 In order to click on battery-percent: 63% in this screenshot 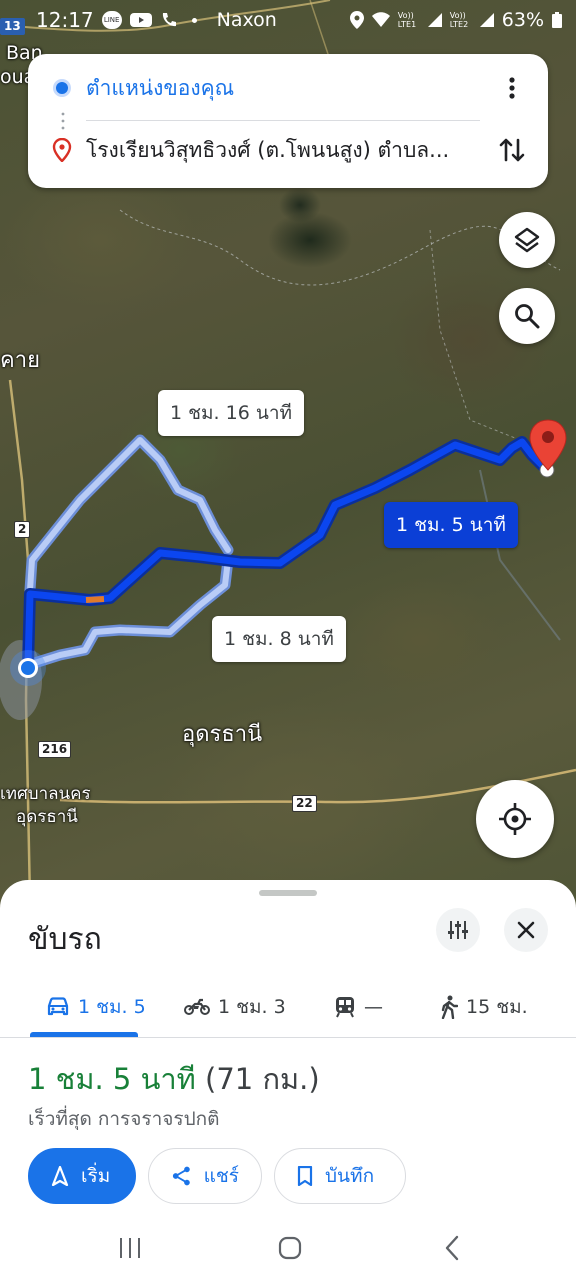, I will do `click(522, 20)`.